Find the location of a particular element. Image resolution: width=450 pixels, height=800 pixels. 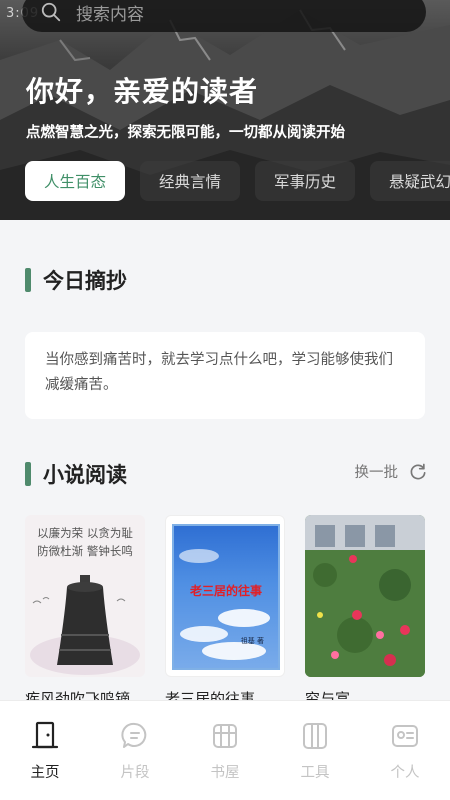

tab-romance: 经典言情 is located at coordinates (190, 181).